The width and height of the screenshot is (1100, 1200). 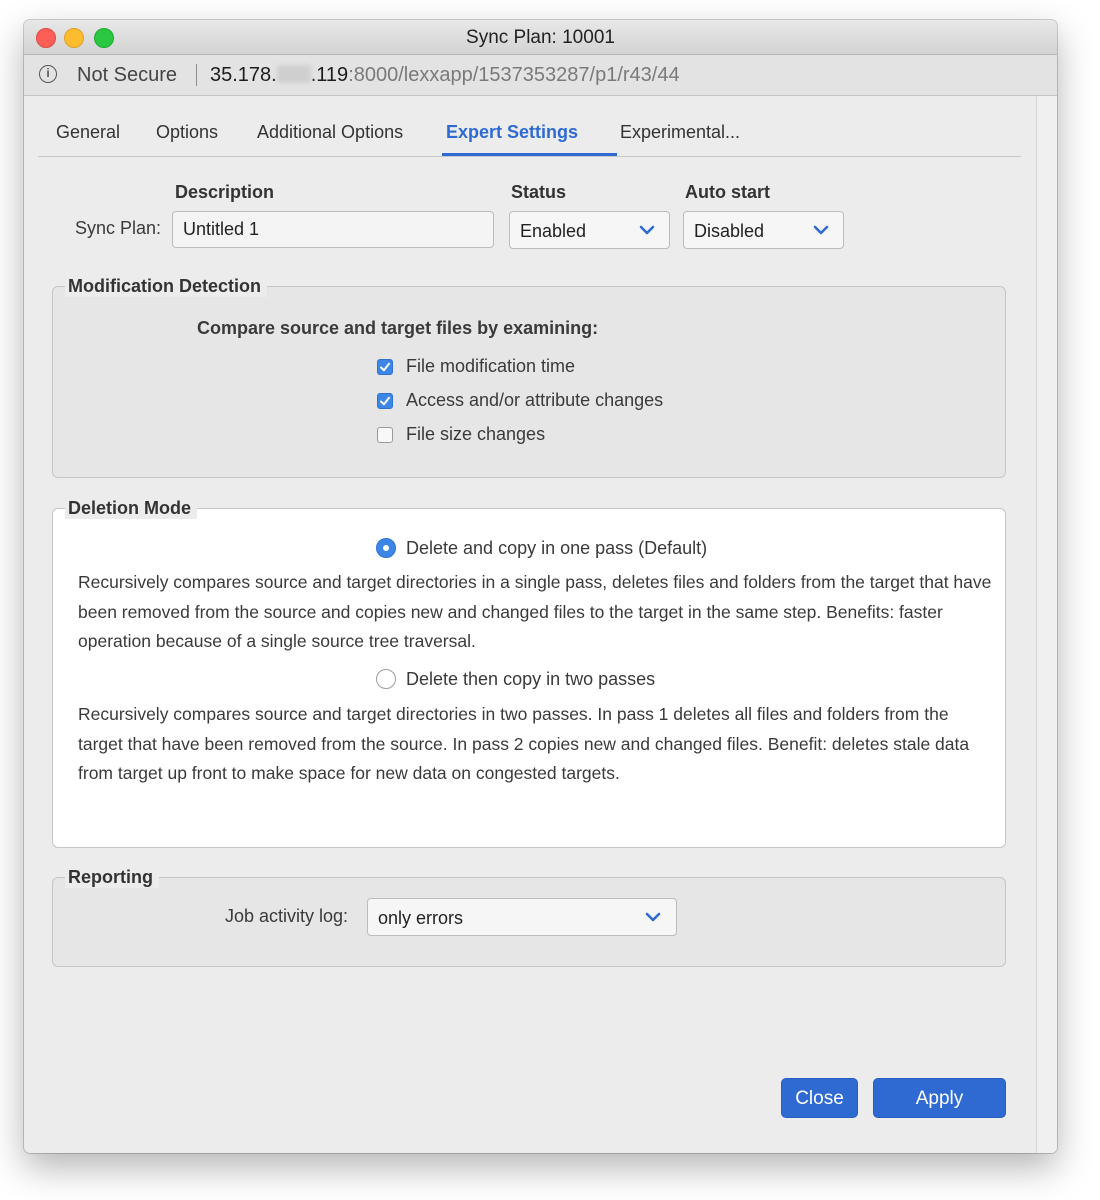 What do you see at coordinates (386, 548) in the screenshot?
I see `one-pass-radio` at bounding box center [386, 548].